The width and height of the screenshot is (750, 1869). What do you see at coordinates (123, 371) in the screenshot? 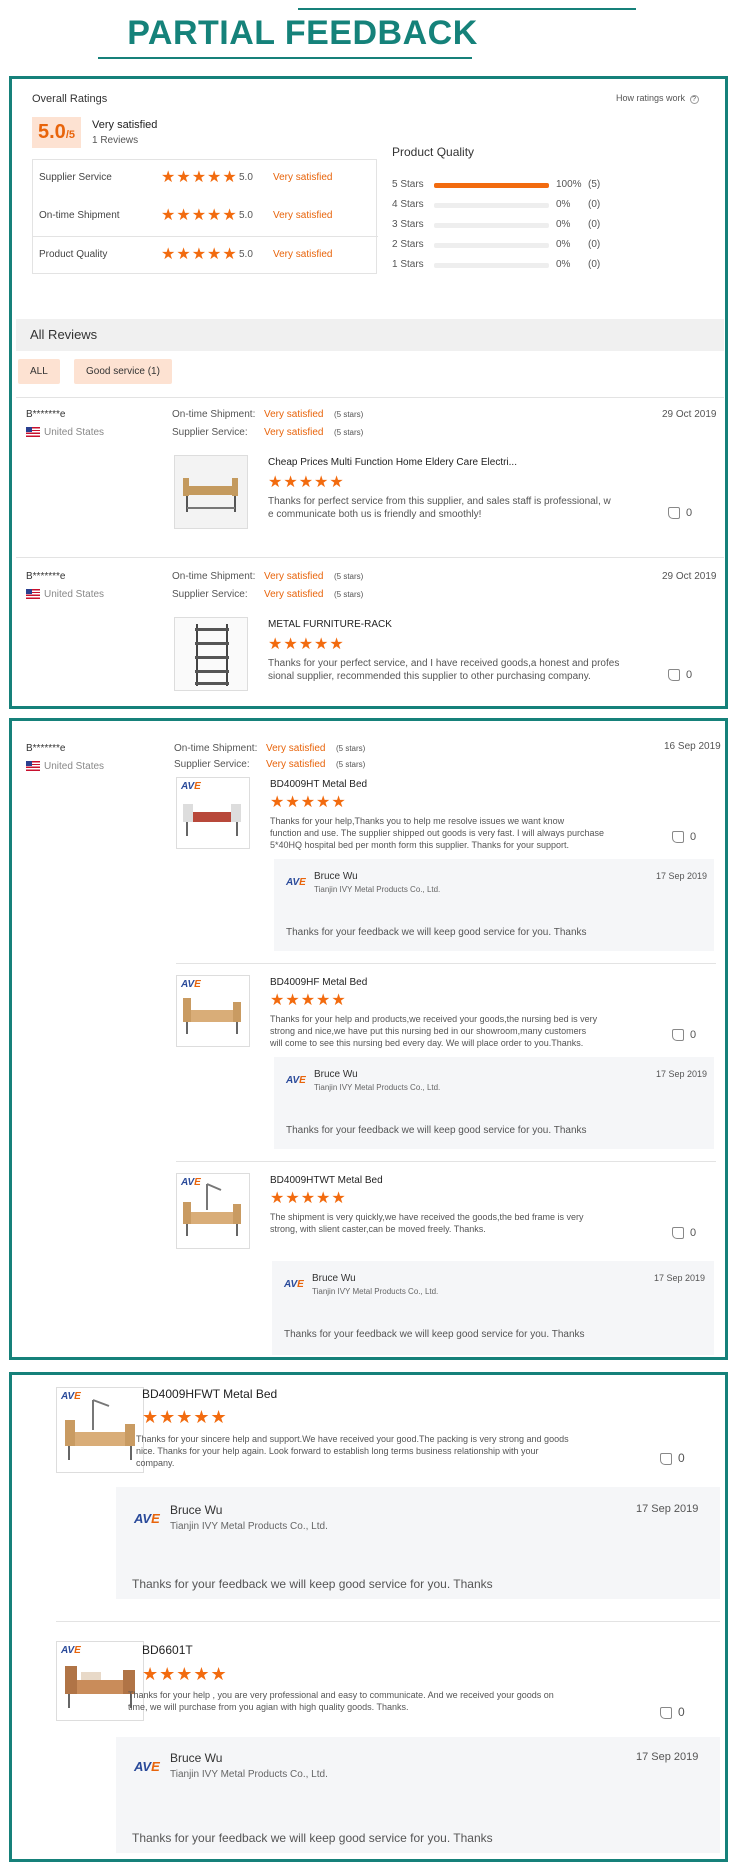
I see `filter-chip-good-service: Good service (1)` at bounding box center [123, 371].